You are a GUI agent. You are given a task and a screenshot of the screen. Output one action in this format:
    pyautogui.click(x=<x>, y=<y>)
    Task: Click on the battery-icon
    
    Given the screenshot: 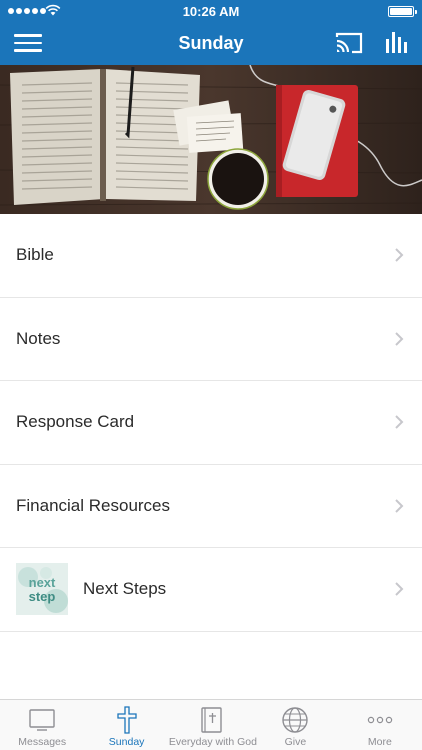 What is the action you would take?
    pyautogui.click(x=402, y=11)
    